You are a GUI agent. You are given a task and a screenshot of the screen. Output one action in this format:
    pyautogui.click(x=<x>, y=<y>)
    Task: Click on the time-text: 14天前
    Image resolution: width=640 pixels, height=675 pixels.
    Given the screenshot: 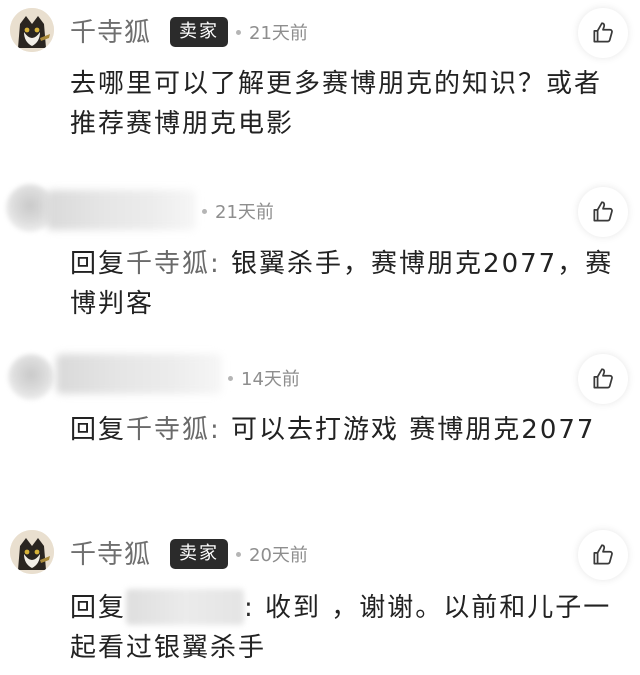 What is the action you would take?
    pyautogui.click(x=270, y=379)
    